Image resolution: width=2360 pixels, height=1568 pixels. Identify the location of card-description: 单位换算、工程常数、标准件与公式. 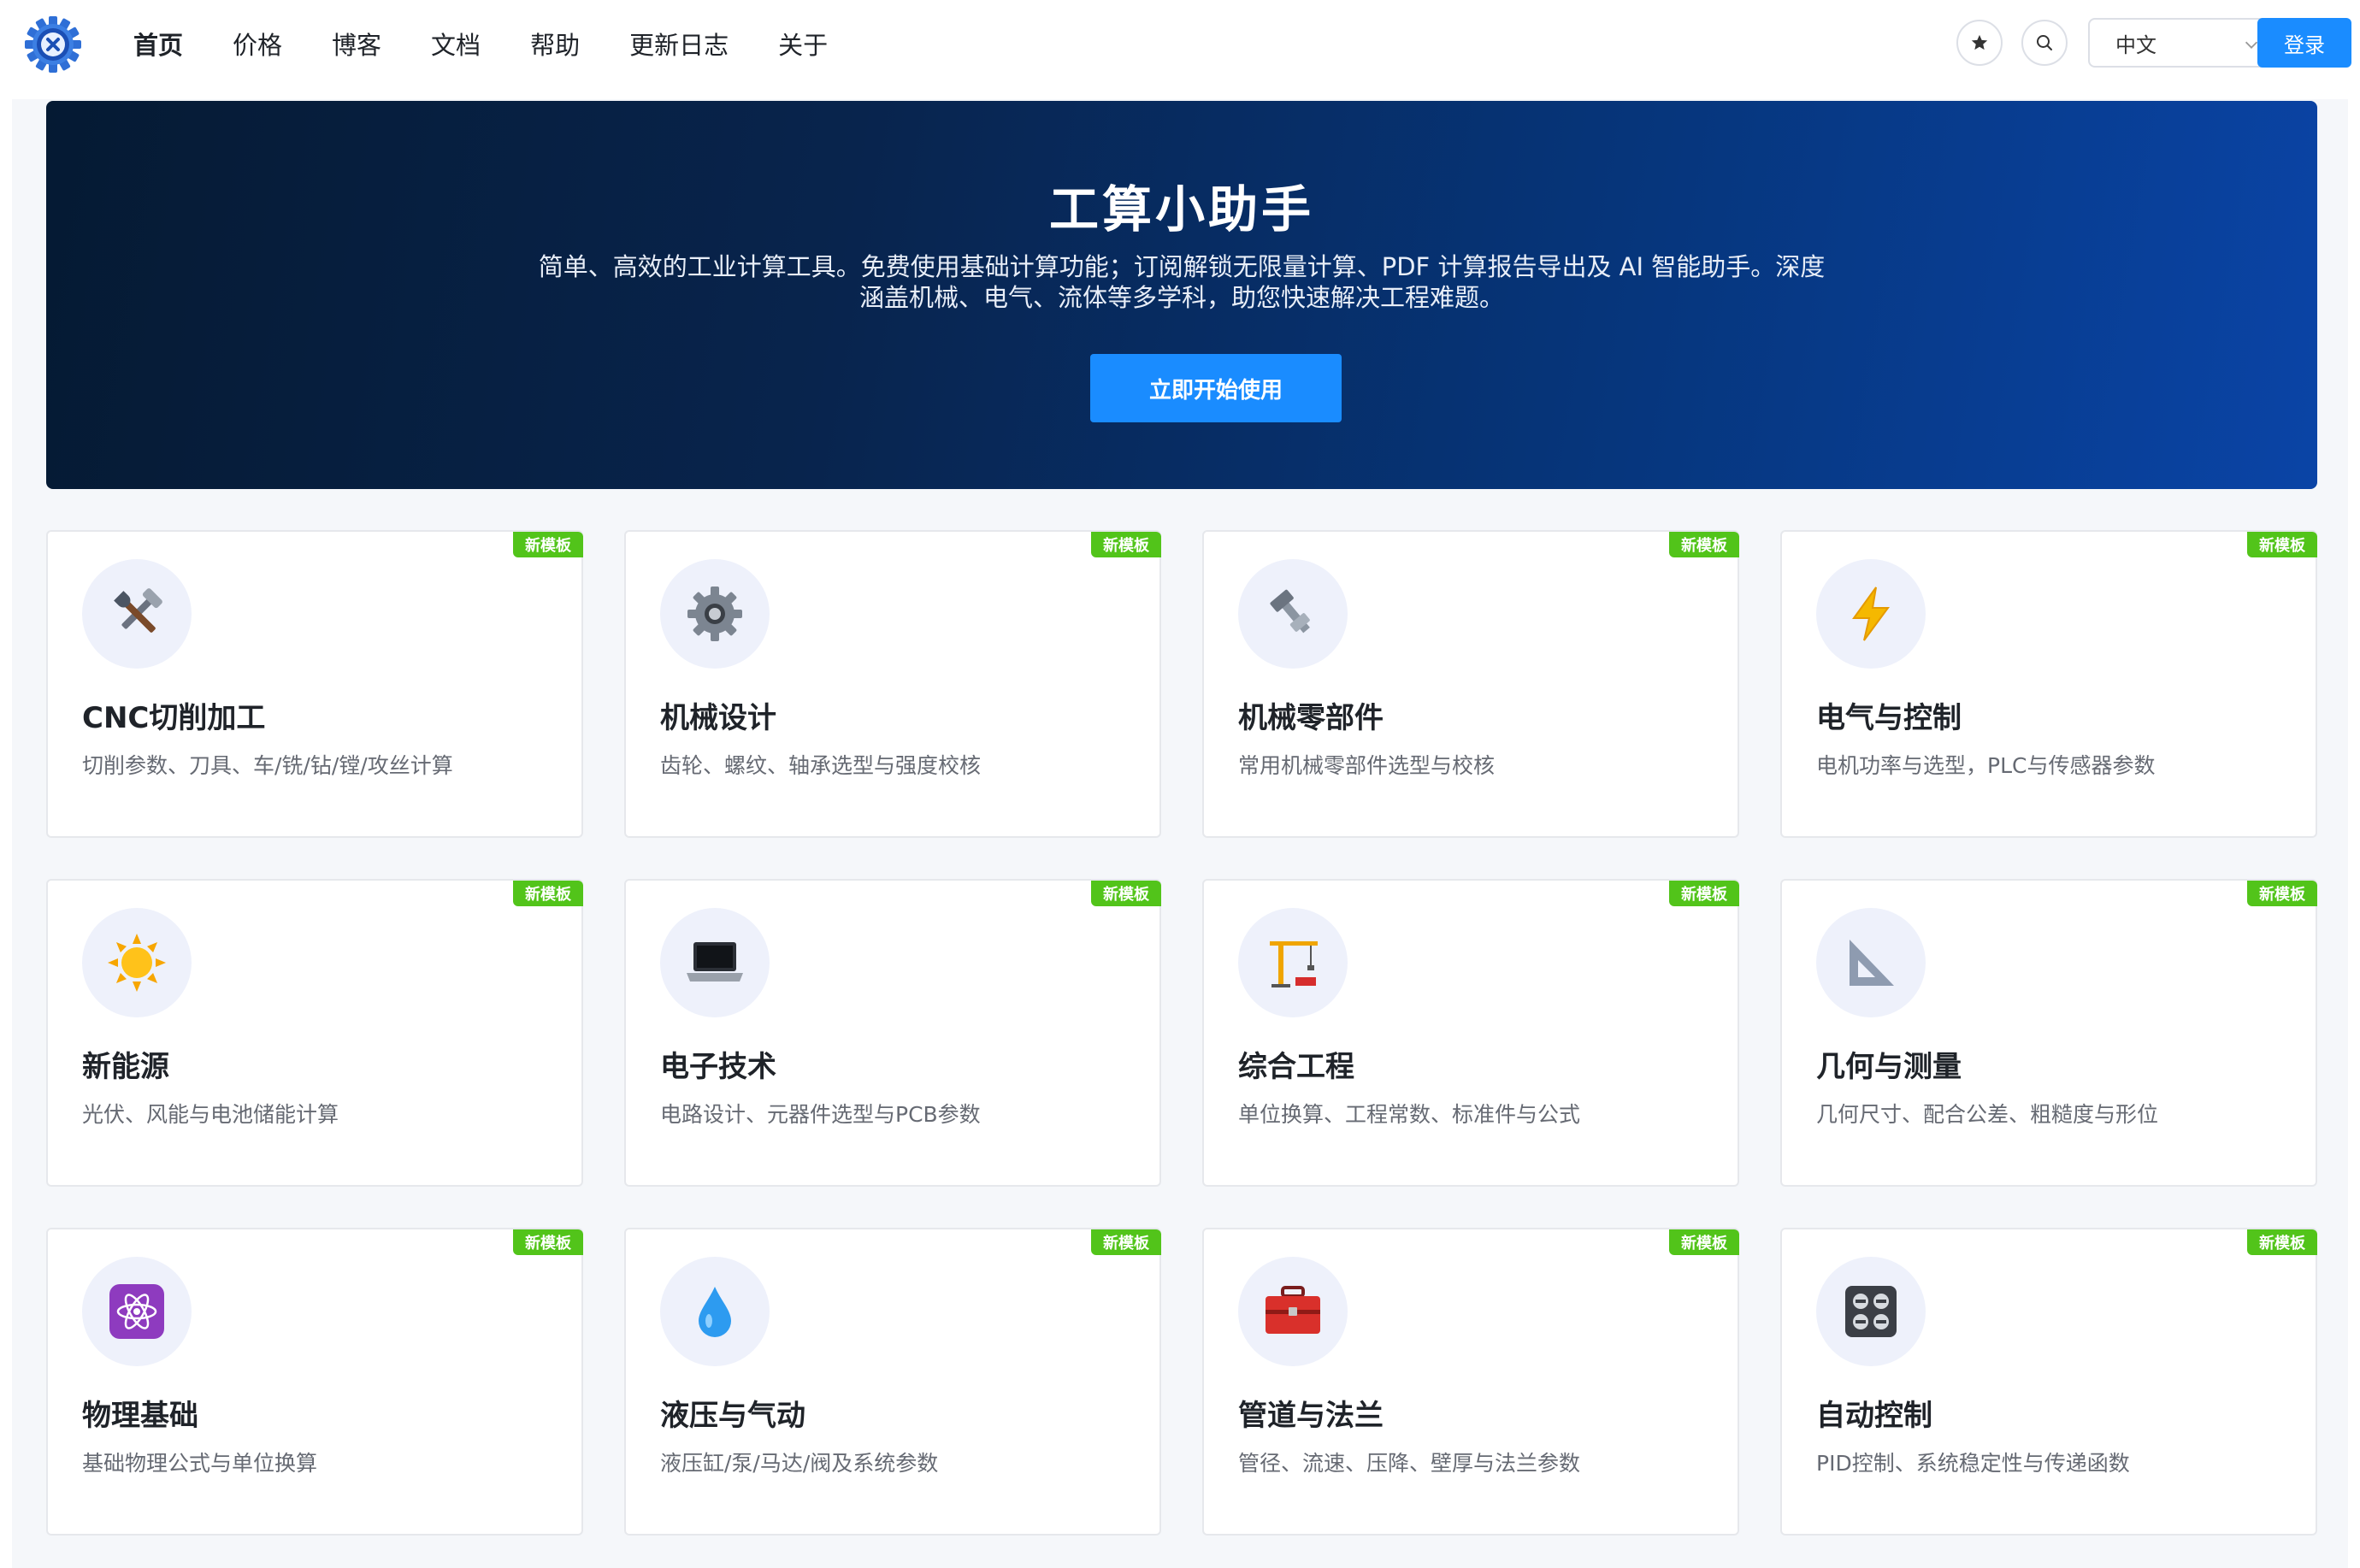
(1409, 1114).